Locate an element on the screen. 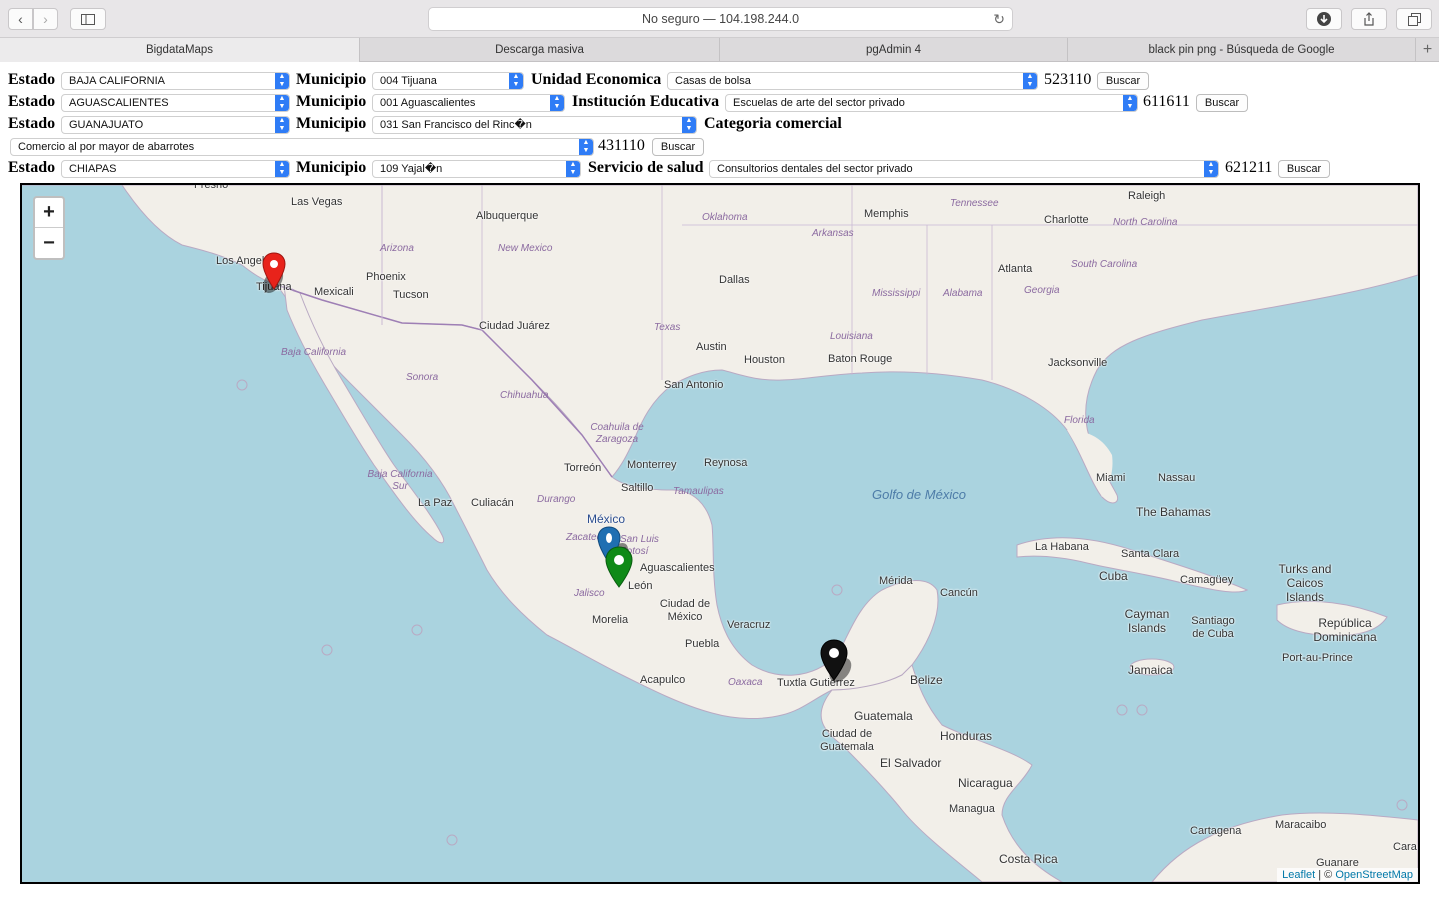 Image resolution: width=1439 pixels, height=897 pixels. place-label: The Bahamas is located at coordinates (1173, 512).